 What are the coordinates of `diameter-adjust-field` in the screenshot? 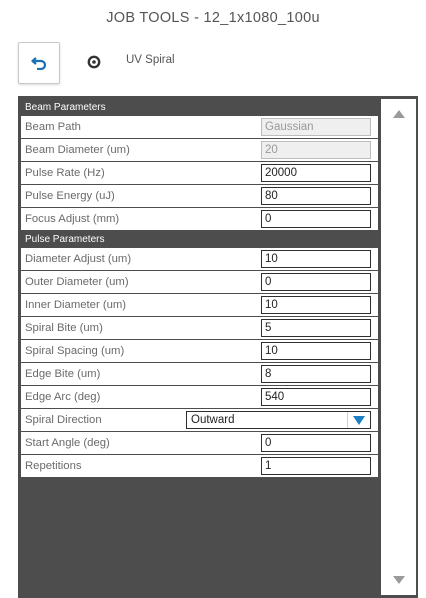 It's located at (316, 259).